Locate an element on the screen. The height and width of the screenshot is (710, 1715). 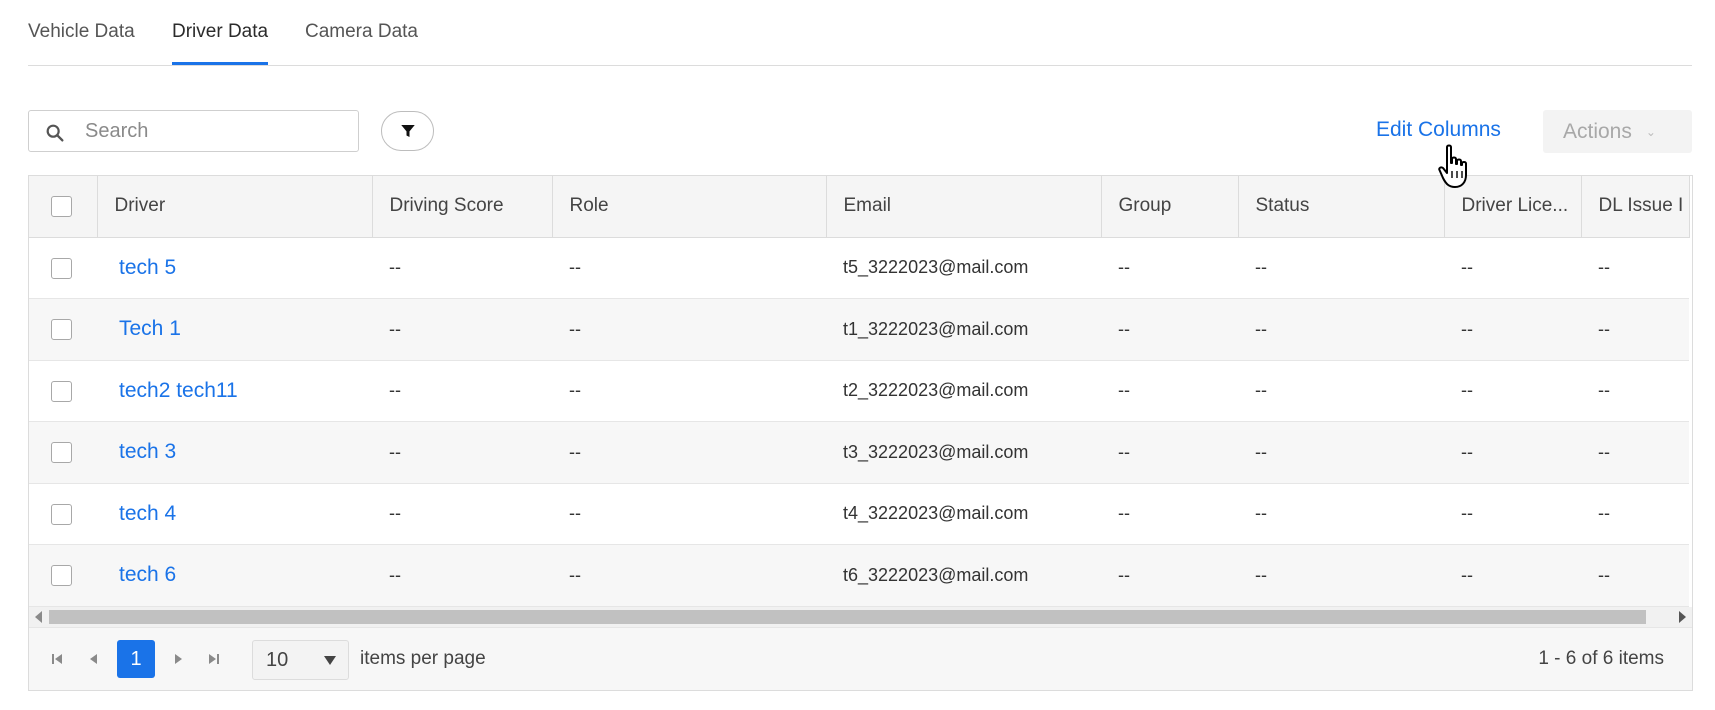
chevron-down-icon: ⌄ is located at coordinates (1650, 131).